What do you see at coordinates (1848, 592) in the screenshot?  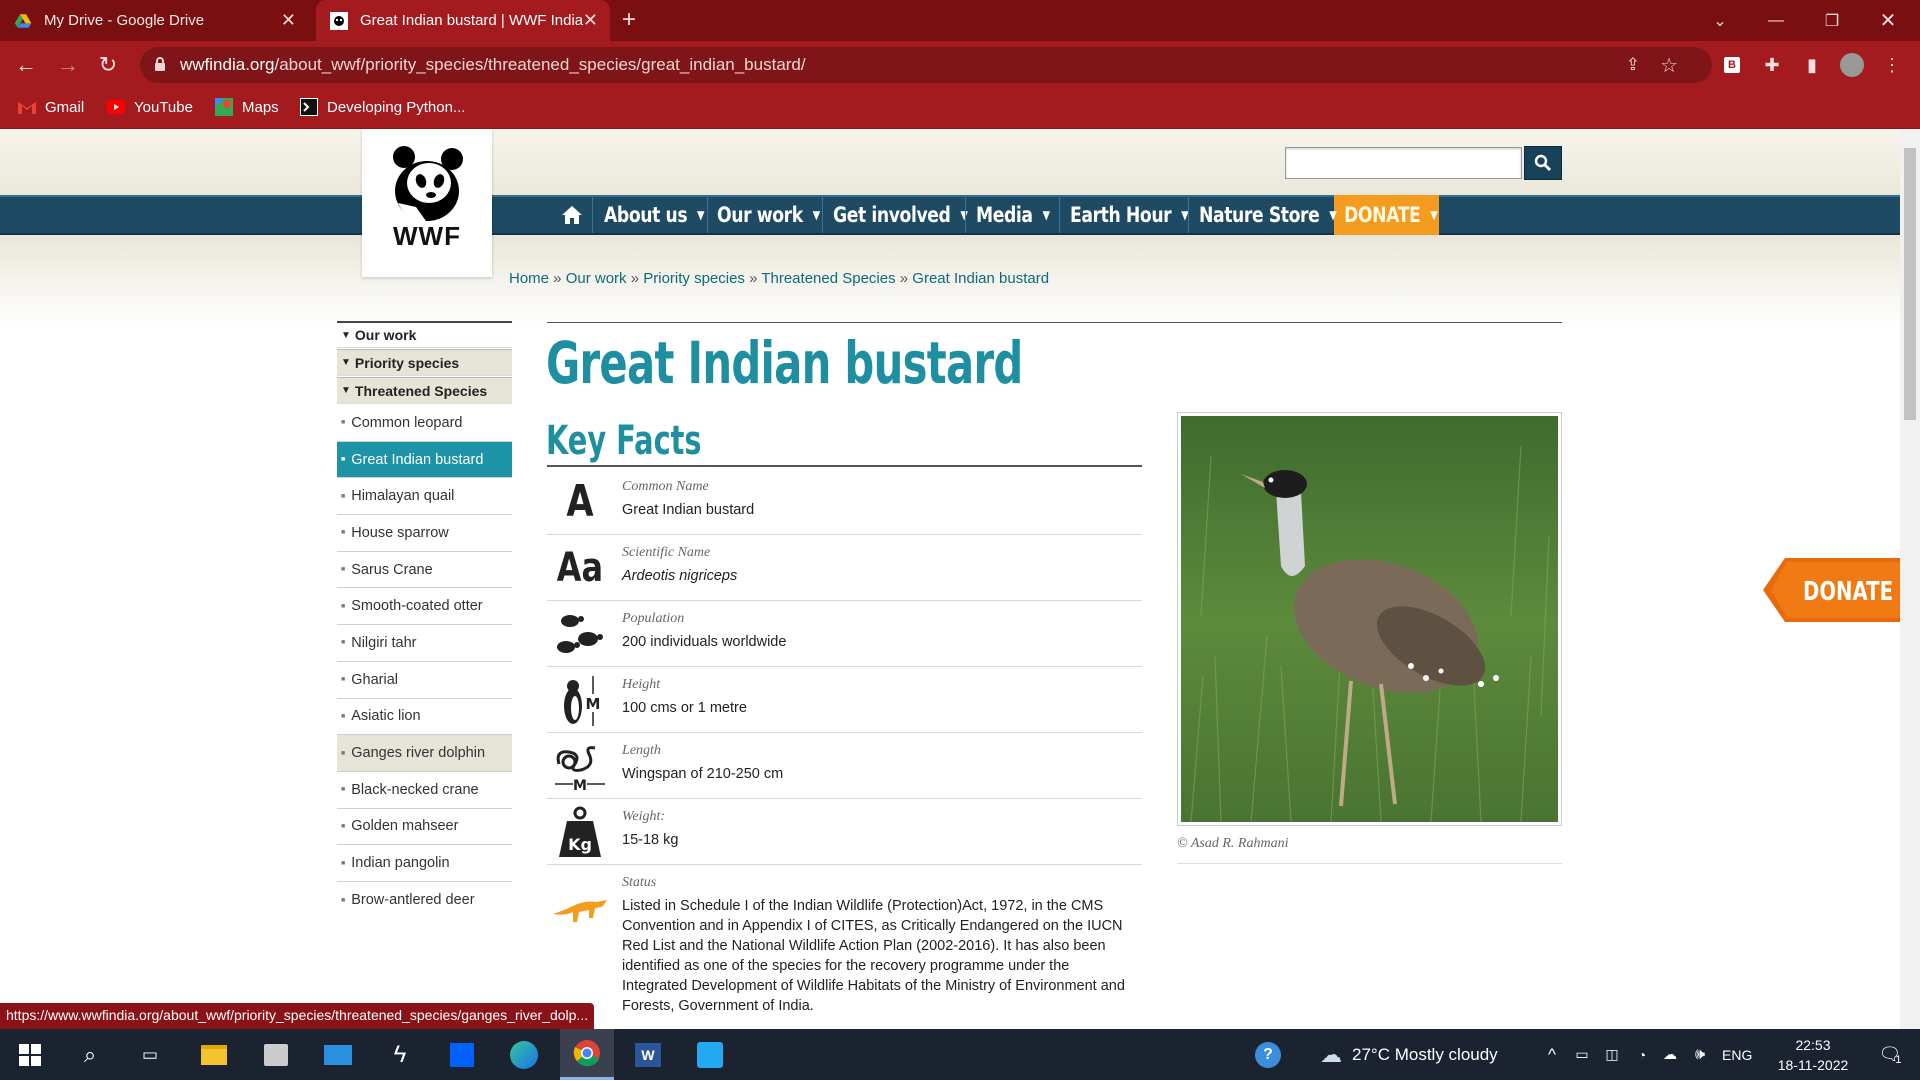 I see `svg-text: DONATE` at bounding box center [1848, 592].